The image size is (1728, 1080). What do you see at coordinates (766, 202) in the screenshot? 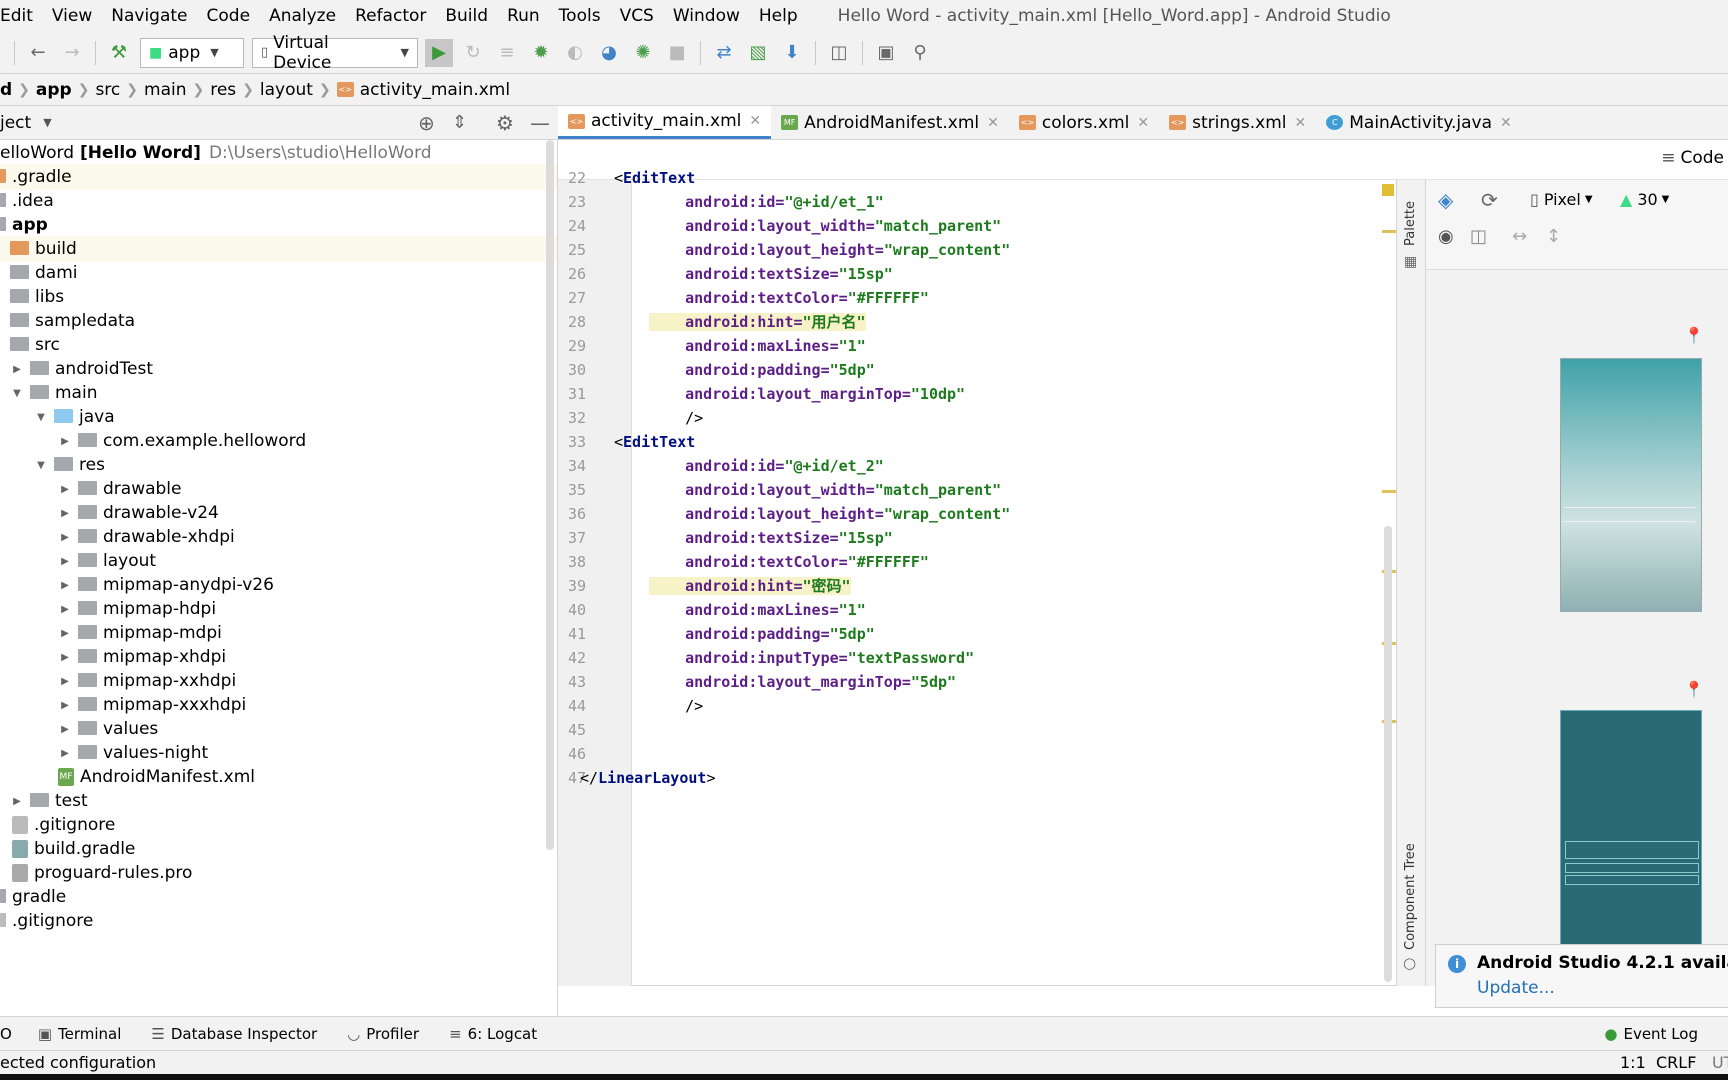
I see `code-line: android:id="@+id/et_1"` at bounding box center [766, 202].